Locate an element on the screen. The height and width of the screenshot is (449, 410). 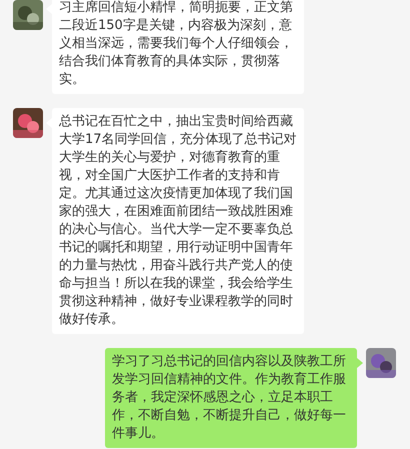
bubble-tail-icon is located at coordinates (360, 363).